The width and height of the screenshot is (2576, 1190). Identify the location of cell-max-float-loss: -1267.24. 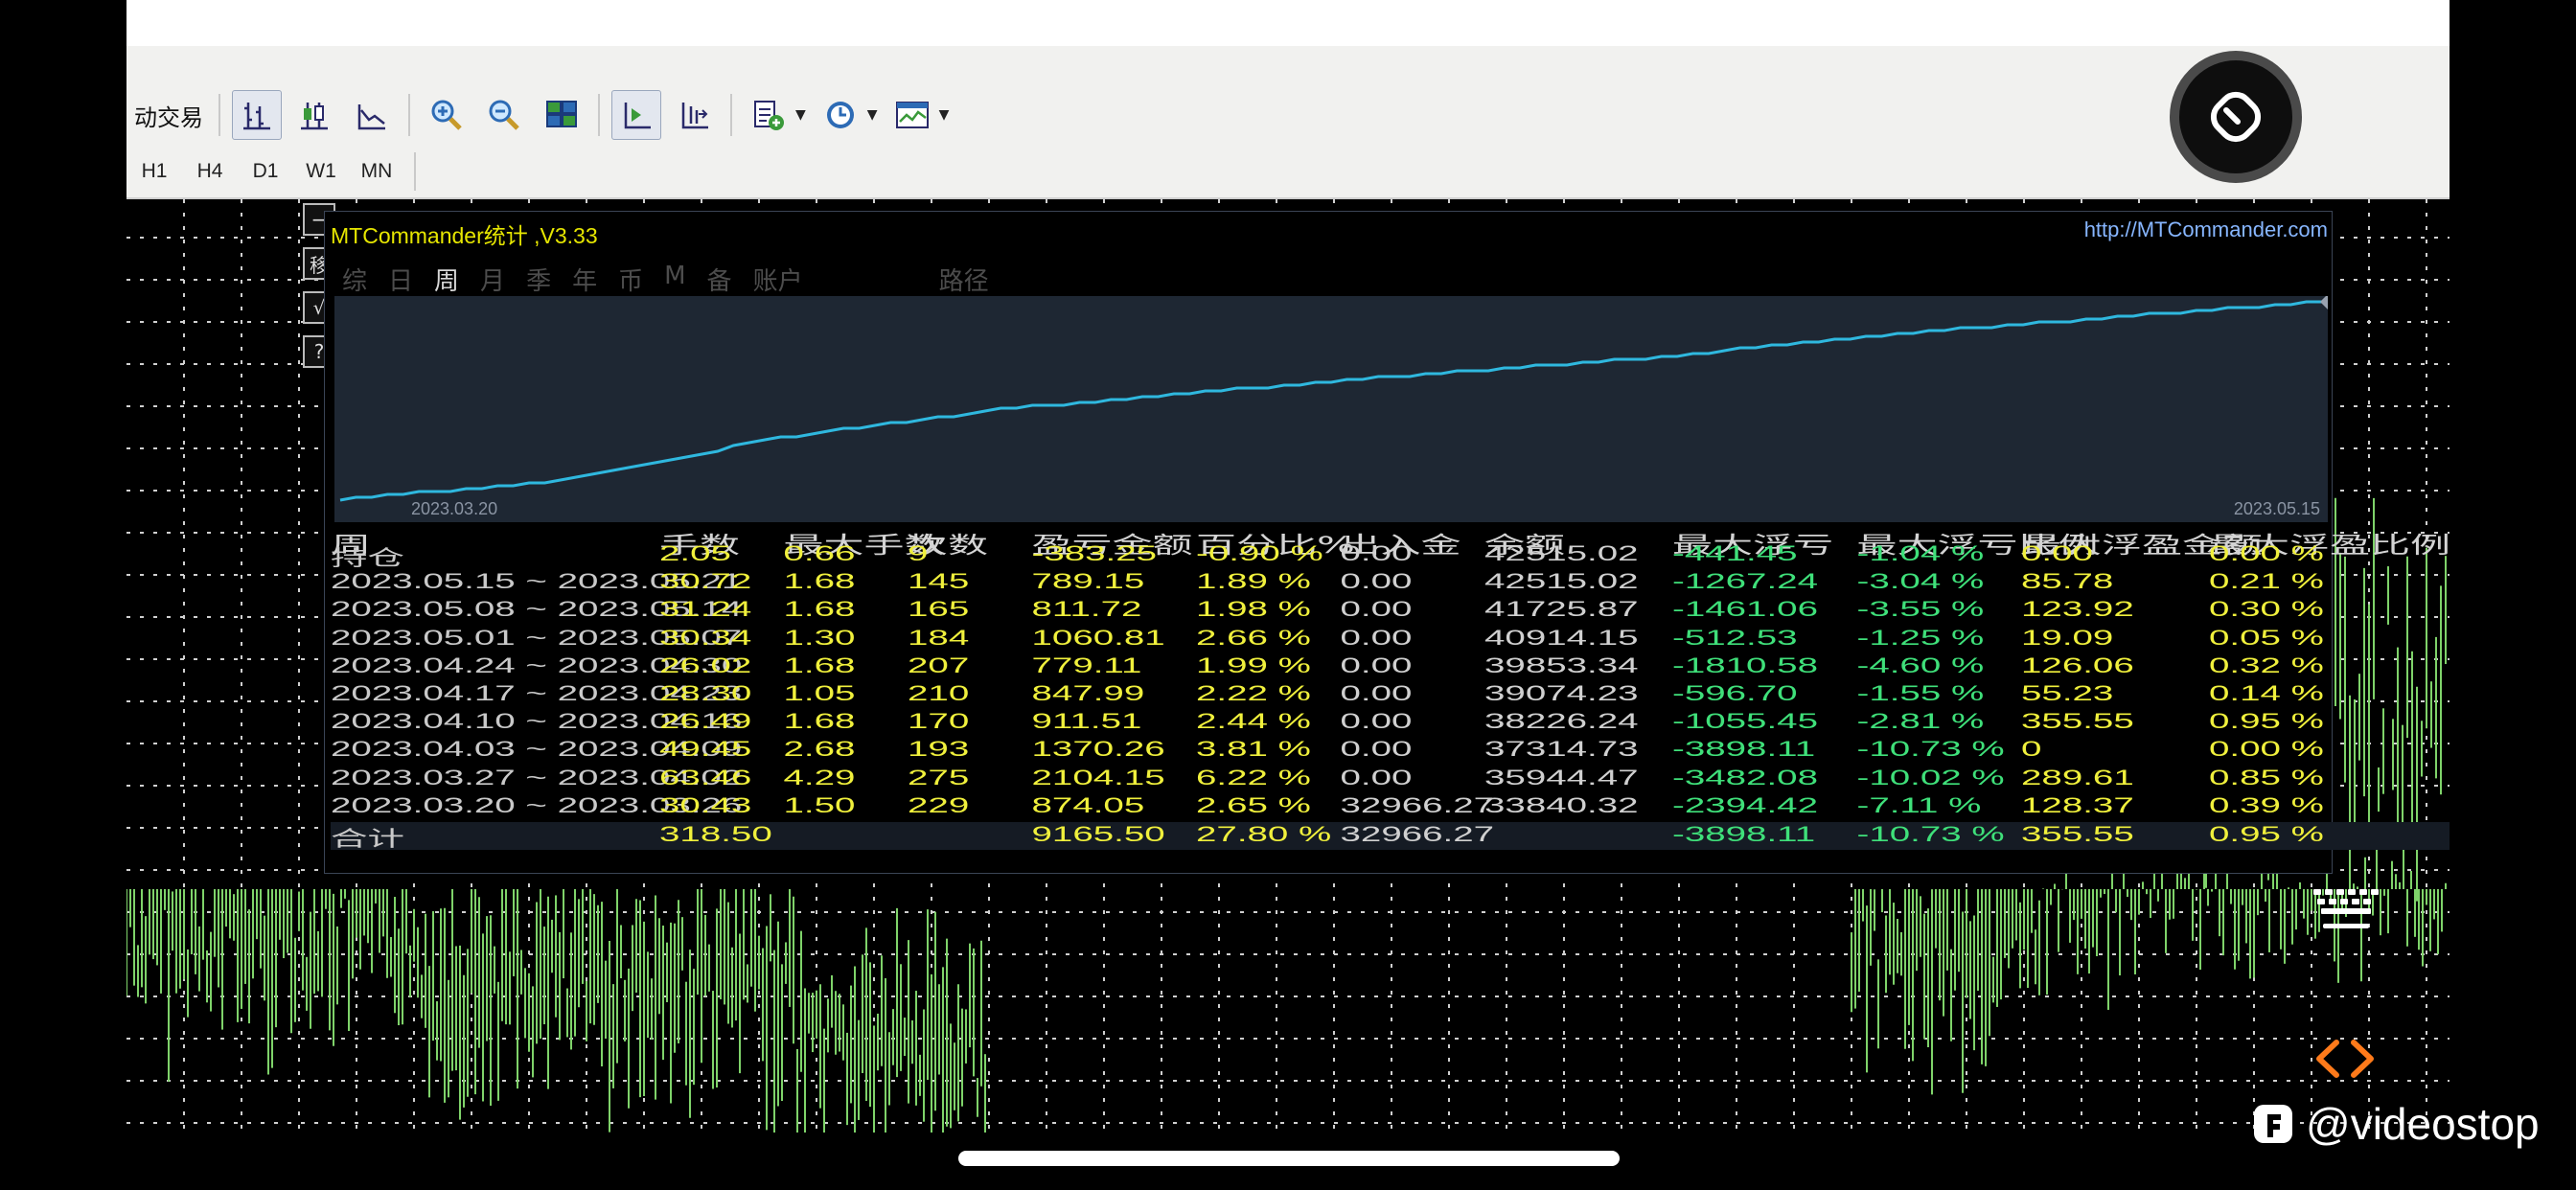
(1745, 581).